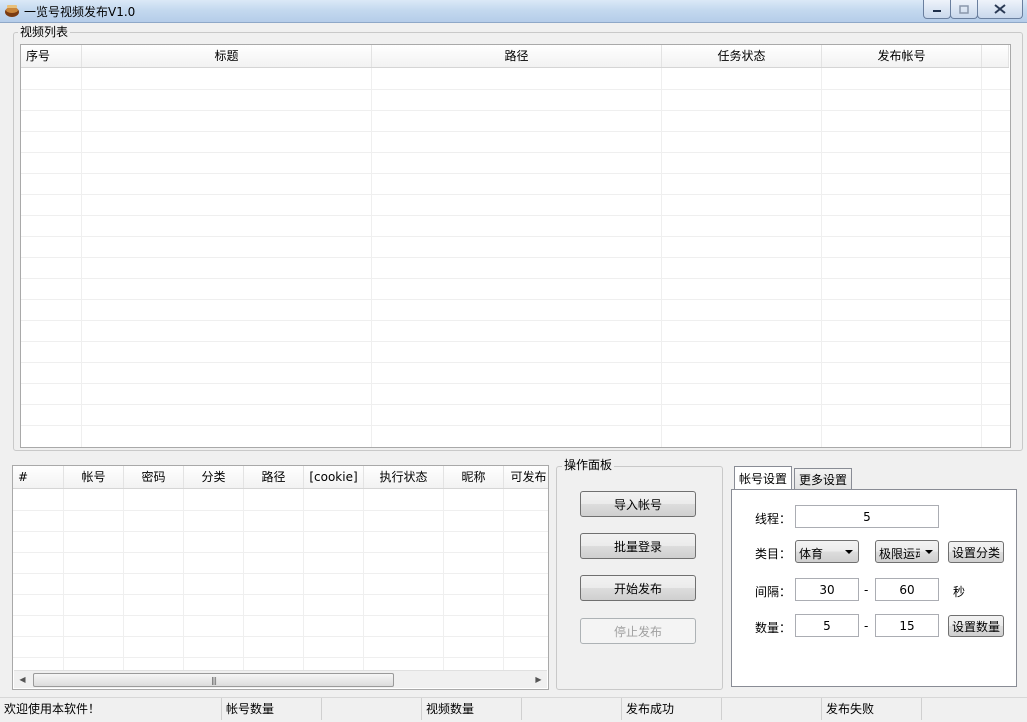 The height and width of the screenshot is (722, 1027). What do you see at coordinates (907, 625) in the screenshot?
I see `count-max-input: 15` at bounding box center [907, 625].